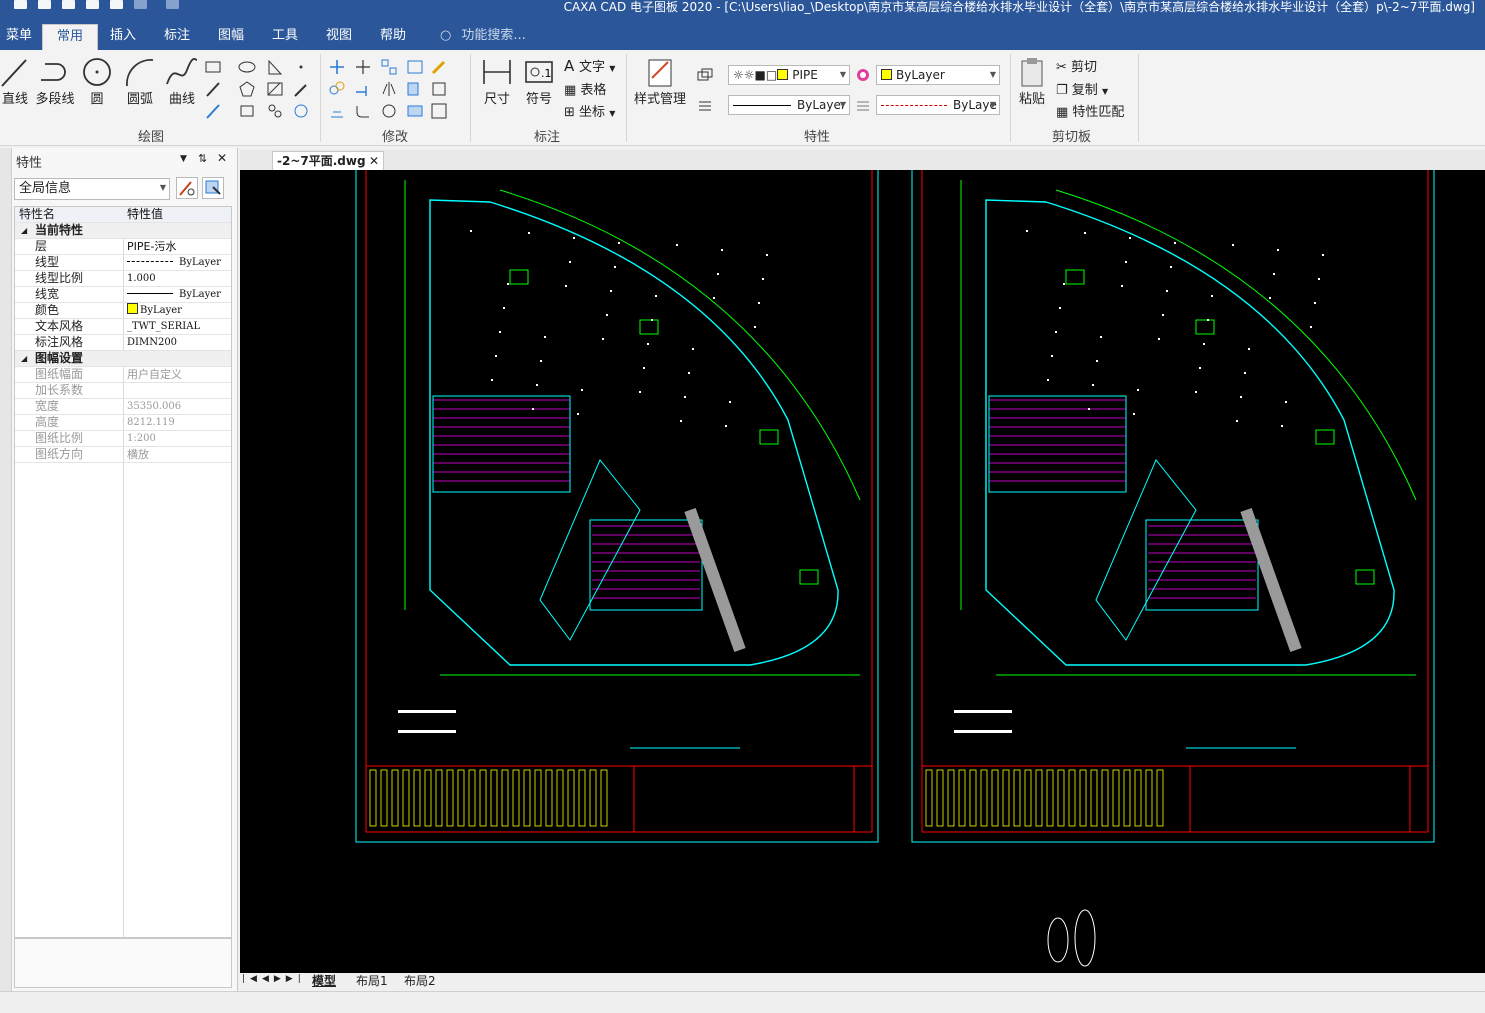 This screenshot has height=1013, width=1485. I want to click on layout-tab-2: 布局2, so click(420, 982).